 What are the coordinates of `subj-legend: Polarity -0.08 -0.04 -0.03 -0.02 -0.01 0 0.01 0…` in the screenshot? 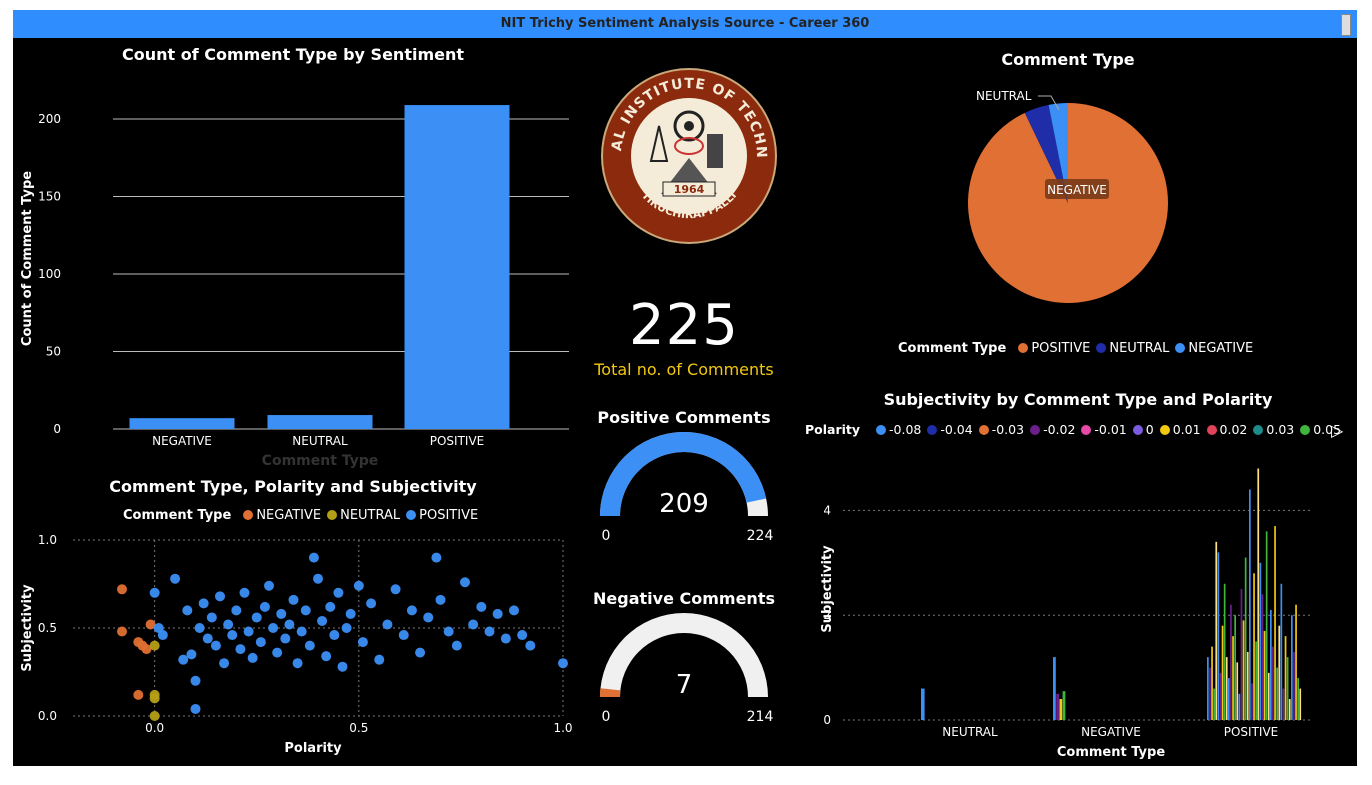 It's located at (1073, 429).